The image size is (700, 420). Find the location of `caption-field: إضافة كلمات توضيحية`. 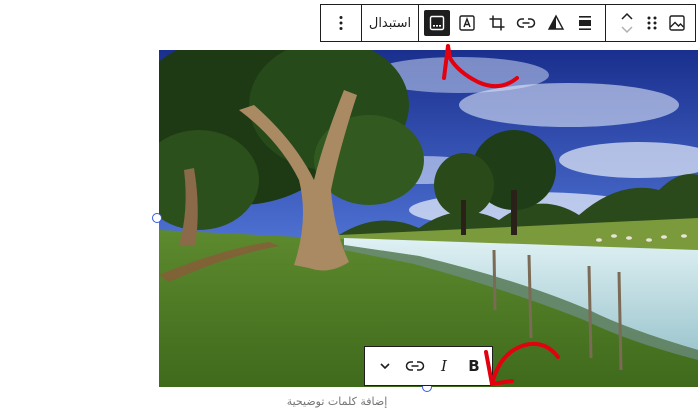

caption-field: إضافة كلمات توضيحية is located at coordinates (350, 401).